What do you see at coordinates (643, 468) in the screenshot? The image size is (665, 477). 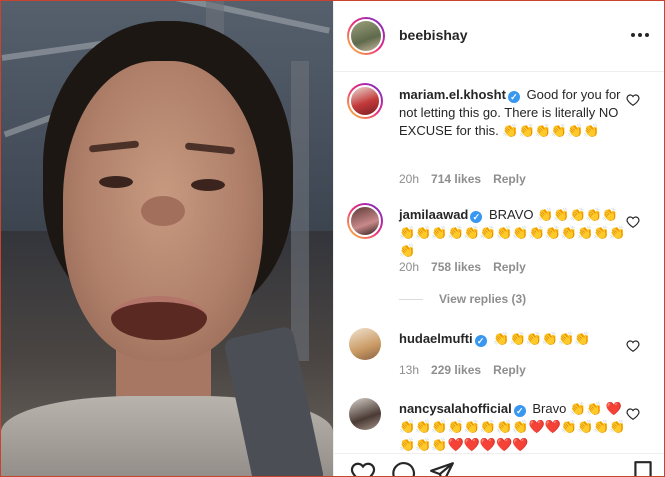 I see `bookmark-icon` at bounding box center [643, 468].